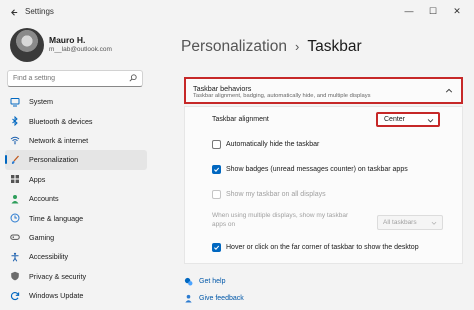 This screenshot has height=310, width=474. What do you see at coordinates (234, 46) in the screenshot?
I see `breadcrumb-parent: Personalization` at bounding box center [234, 46].